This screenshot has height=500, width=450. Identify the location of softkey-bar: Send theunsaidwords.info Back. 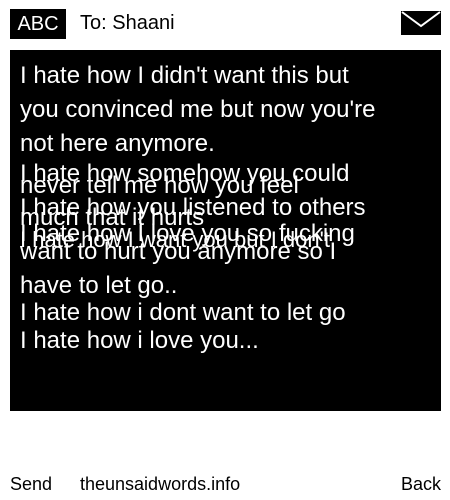
(225, 484).